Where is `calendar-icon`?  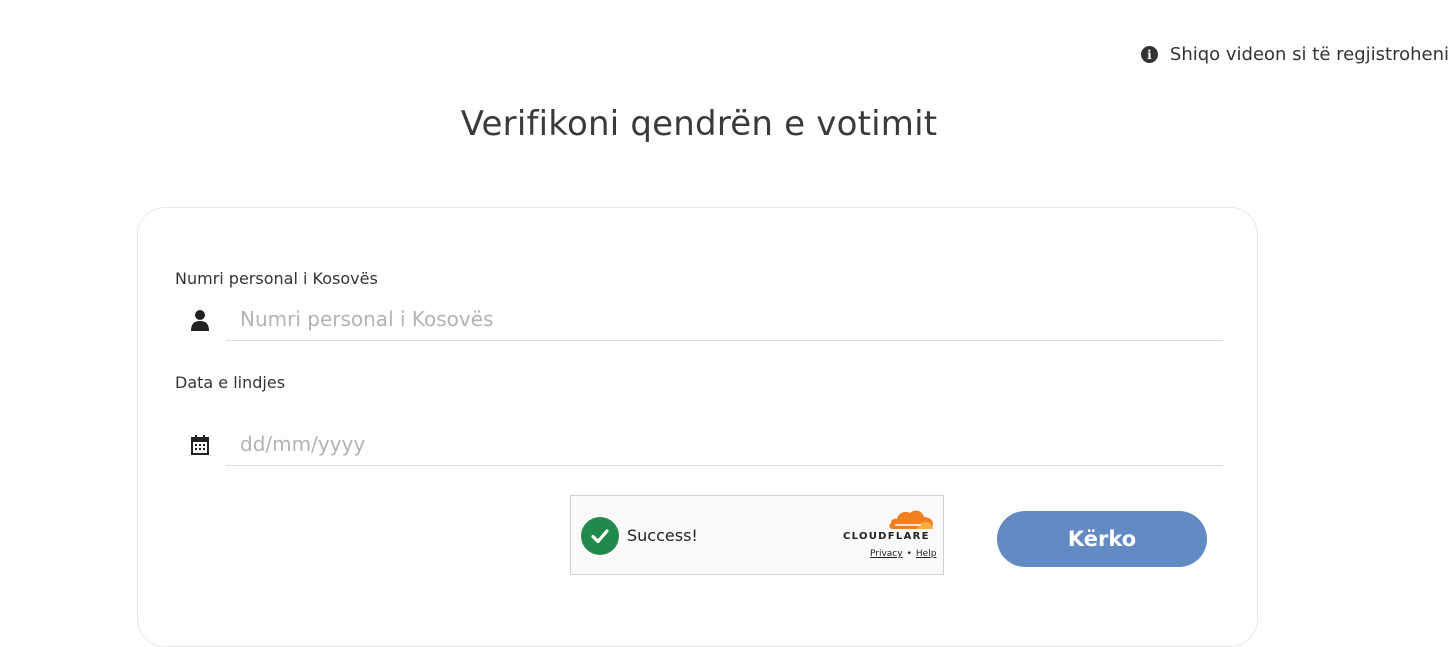
calendar-icon is located at coordinates (200, 445).